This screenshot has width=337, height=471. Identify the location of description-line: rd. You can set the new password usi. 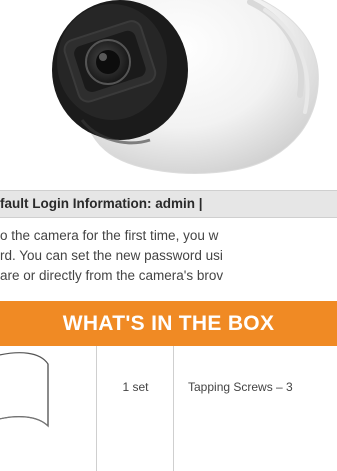
(111, 255).